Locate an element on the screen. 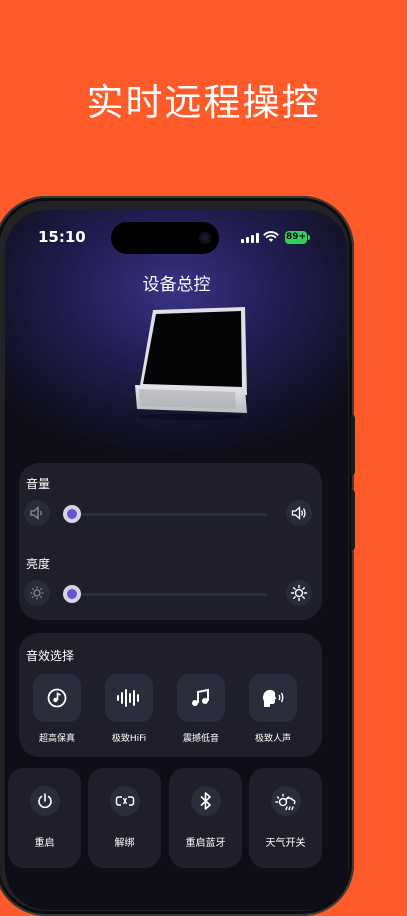 The image size is (407, 916). effect-option-label: 超高保真 is located at coordinates (56, 739).